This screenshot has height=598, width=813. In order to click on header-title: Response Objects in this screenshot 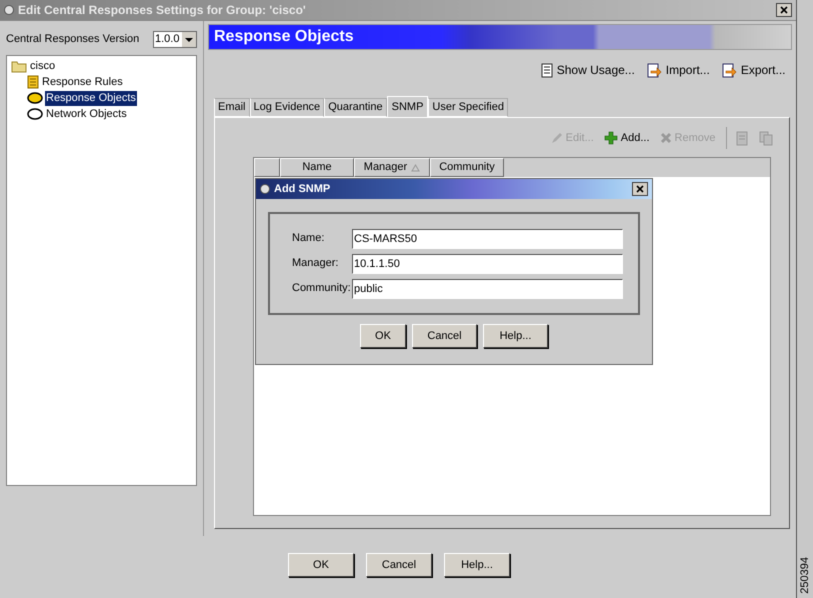, I will do `click(284, 37)`.